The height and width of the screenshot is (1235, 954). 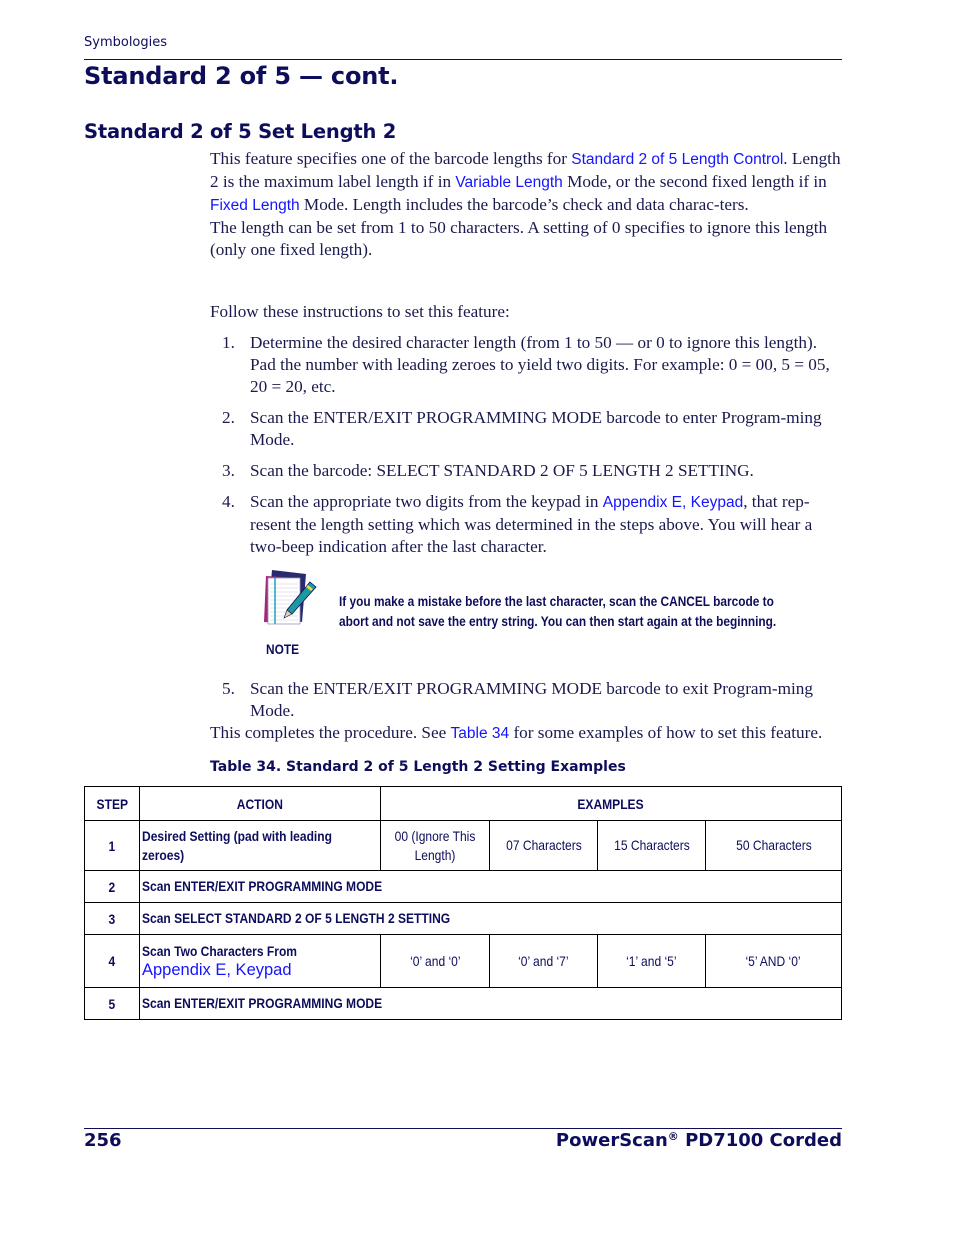 What do you see at coordinates (480, 733) in the screenshot?
I see `link-table-34: Table 34` at bounding box center [480, 733].